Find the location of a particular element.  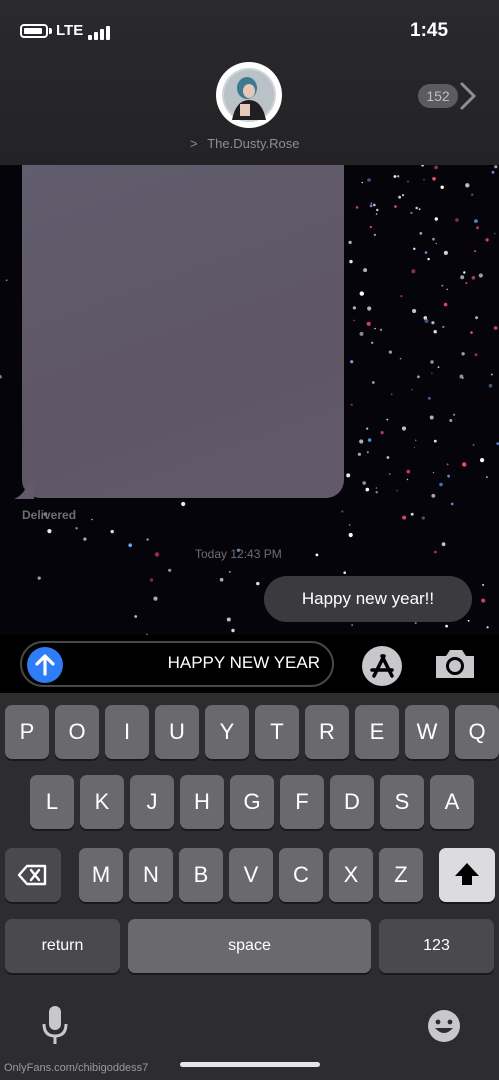

key-v: V is located at coordinates (251, 875).